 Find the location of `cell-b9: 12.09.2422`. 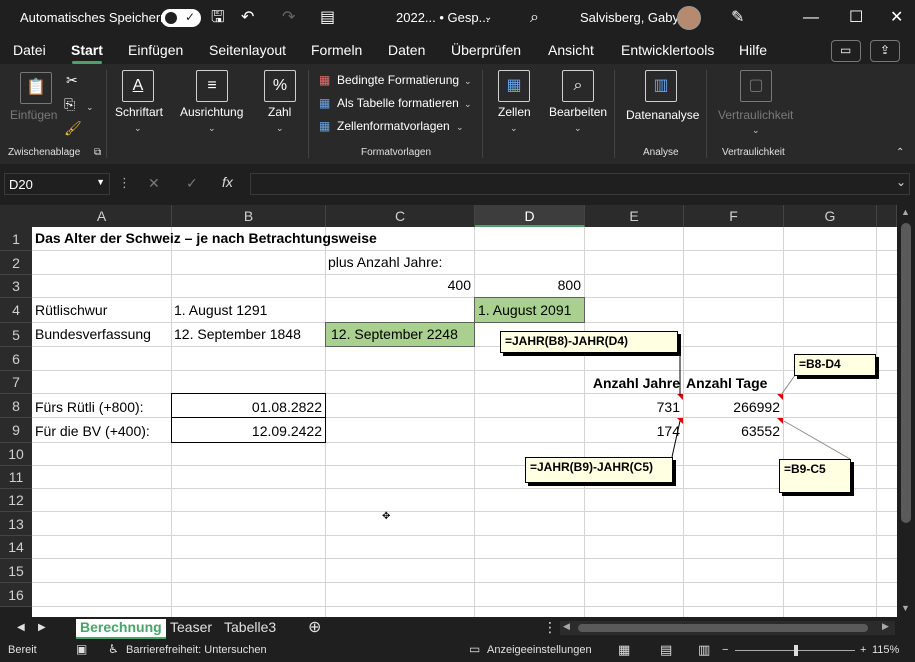

cell-b9: 12.09.2422 is located at coordinates (246, 431).